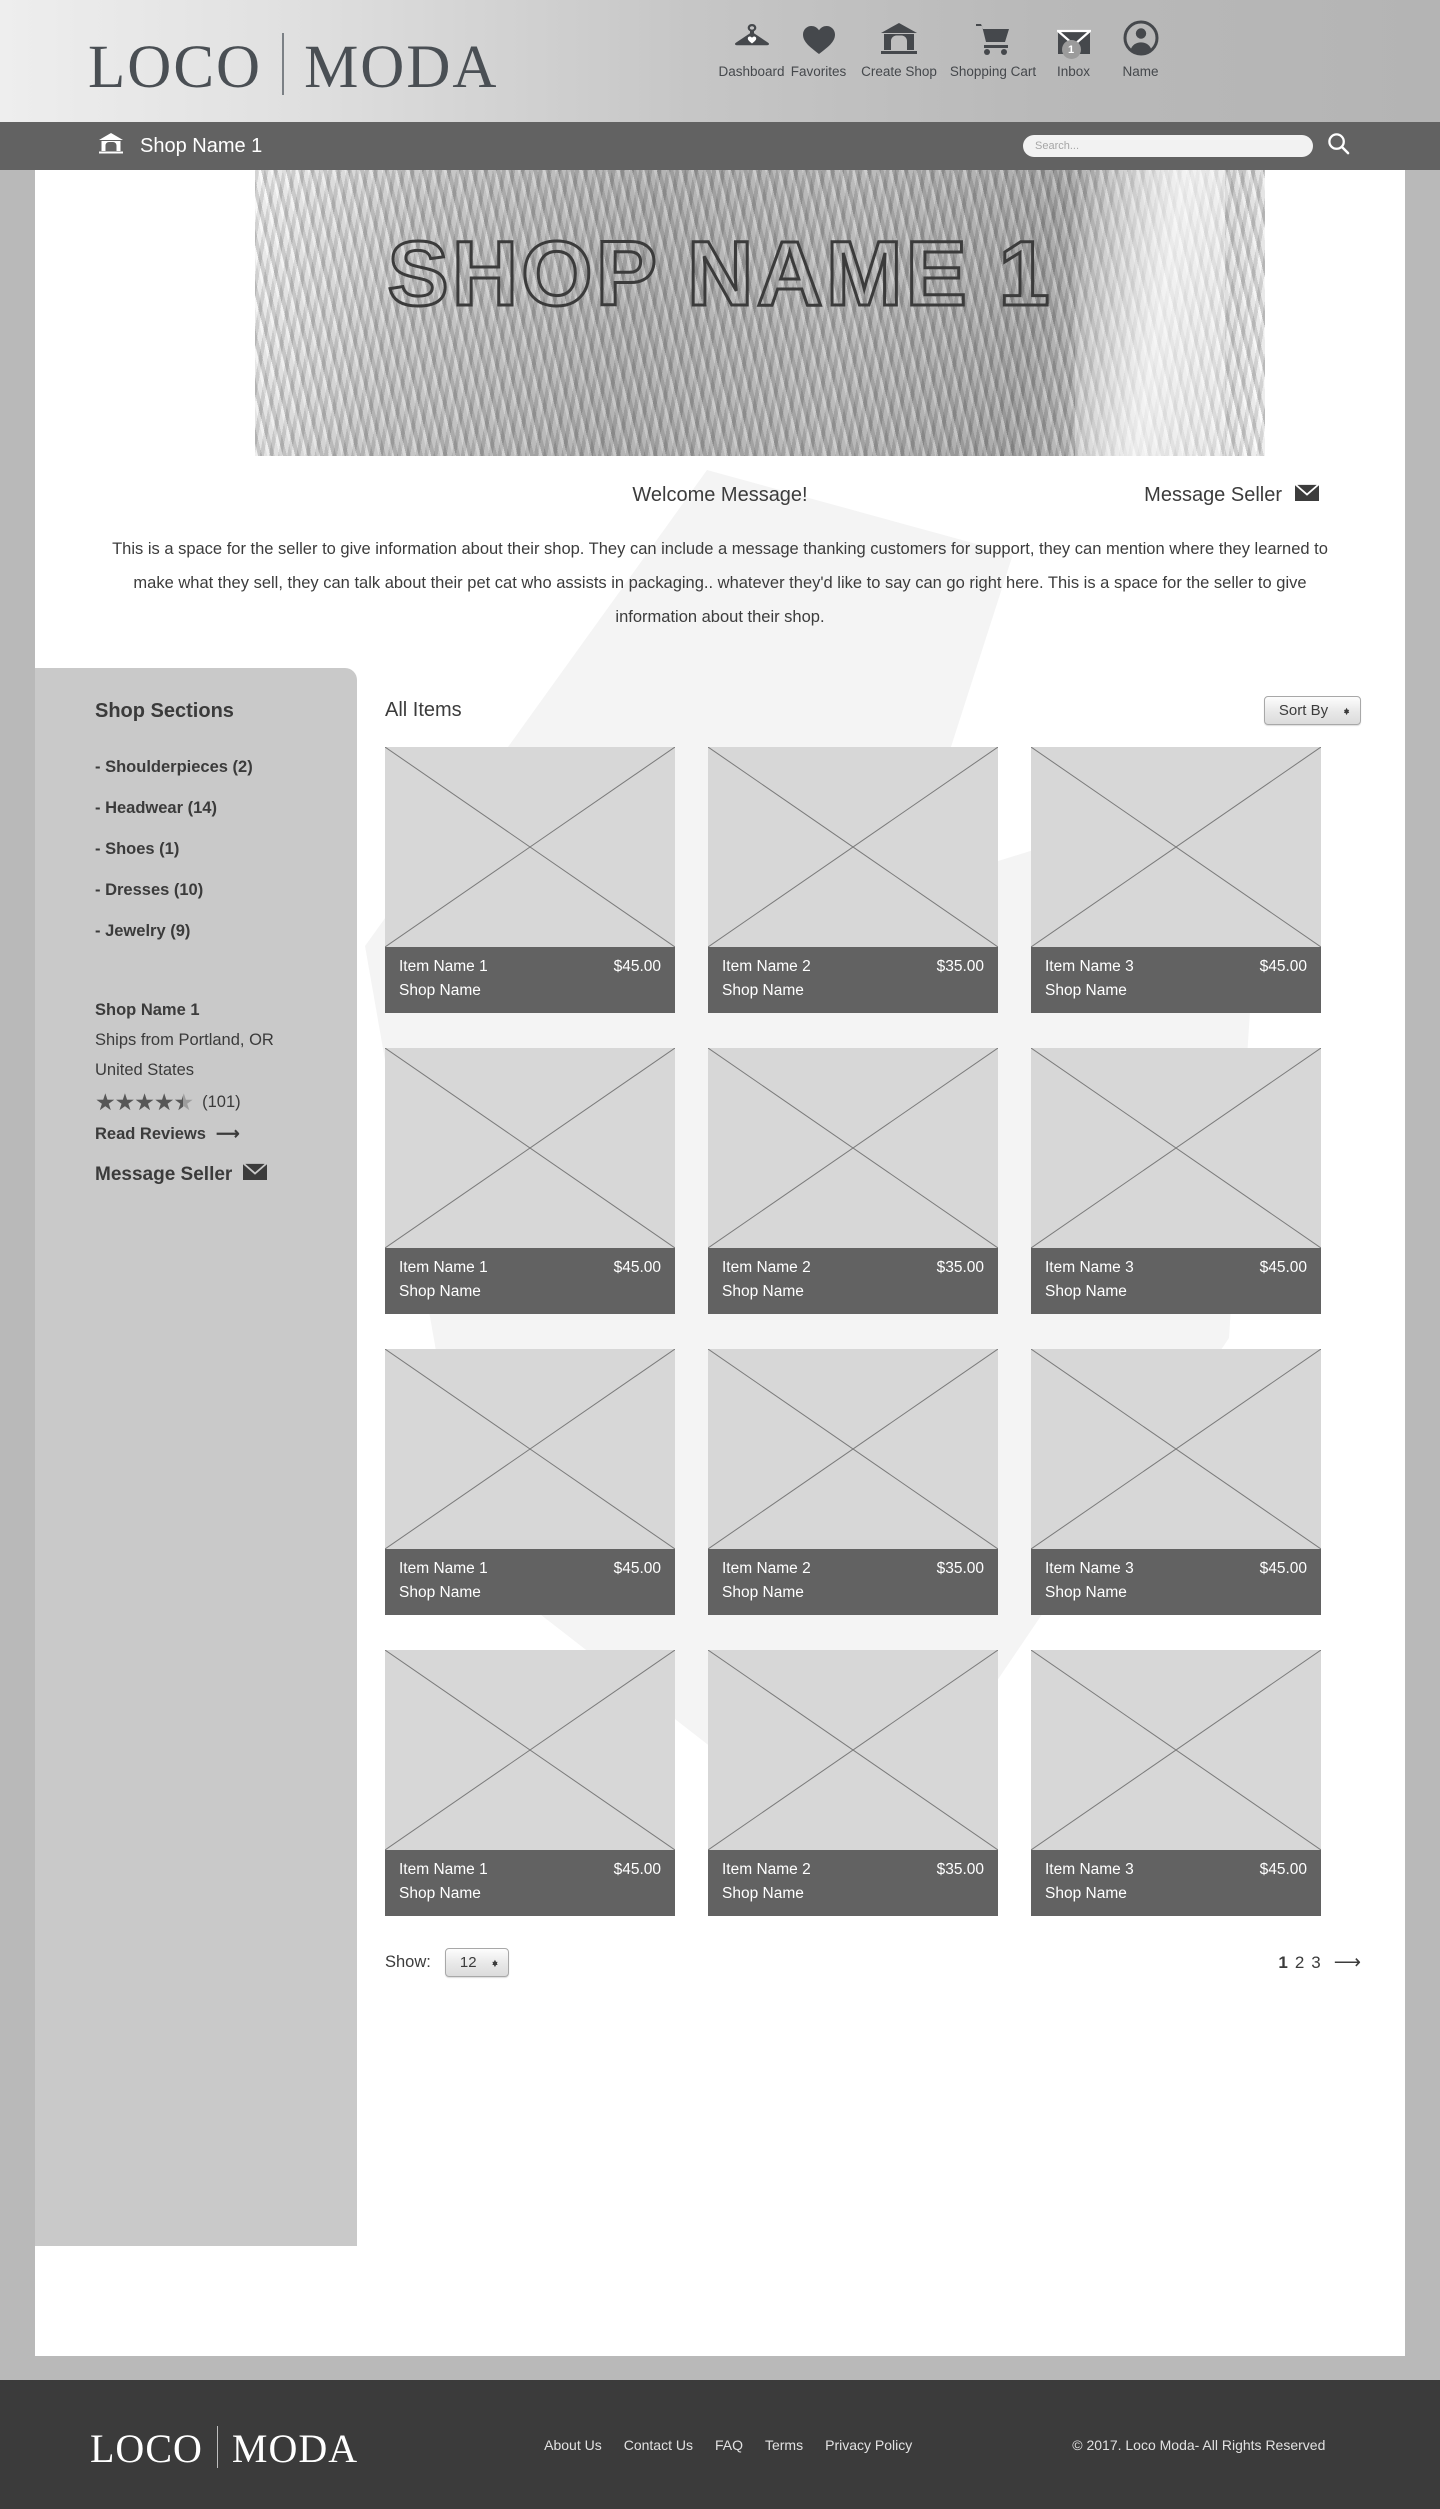 The height and width of the screenshot is (2509, 1440). What do you see at coordinates (719, 274) in the screenshot?
I see `hero-shop-title: SHOP NAME 1` at bounding box center [719, 274].